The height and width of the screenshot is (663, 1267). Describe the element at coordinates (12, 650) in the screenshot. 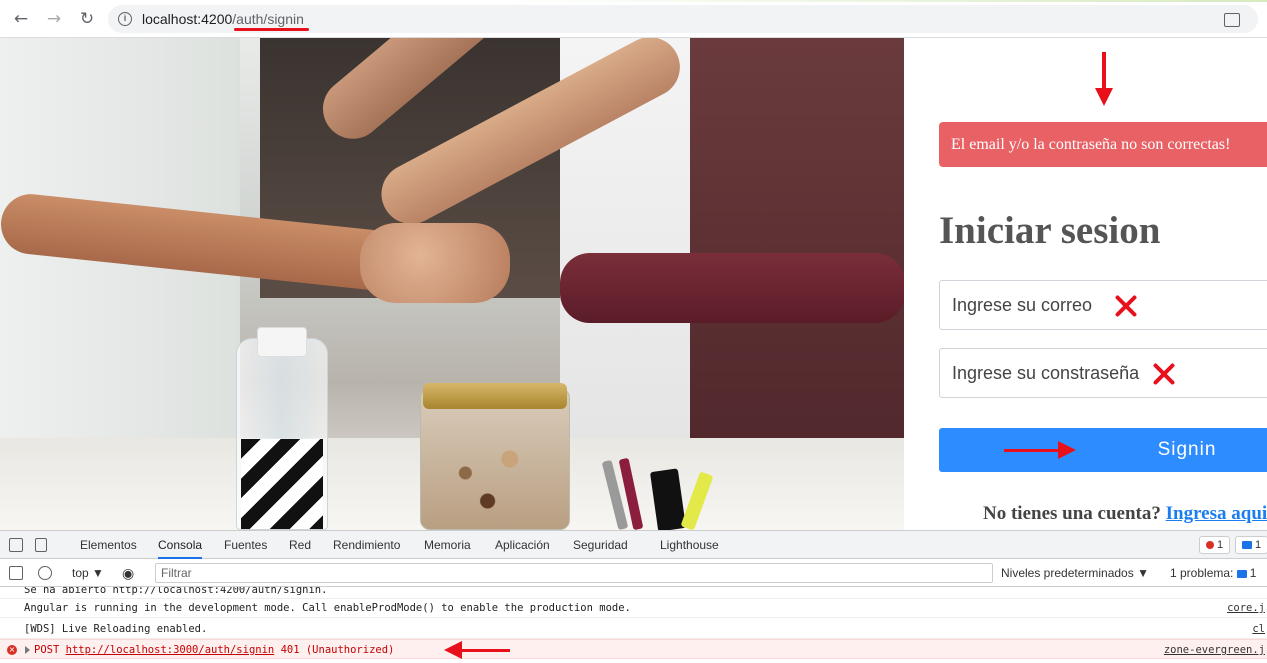

I see `error-icon: ×` at that location.